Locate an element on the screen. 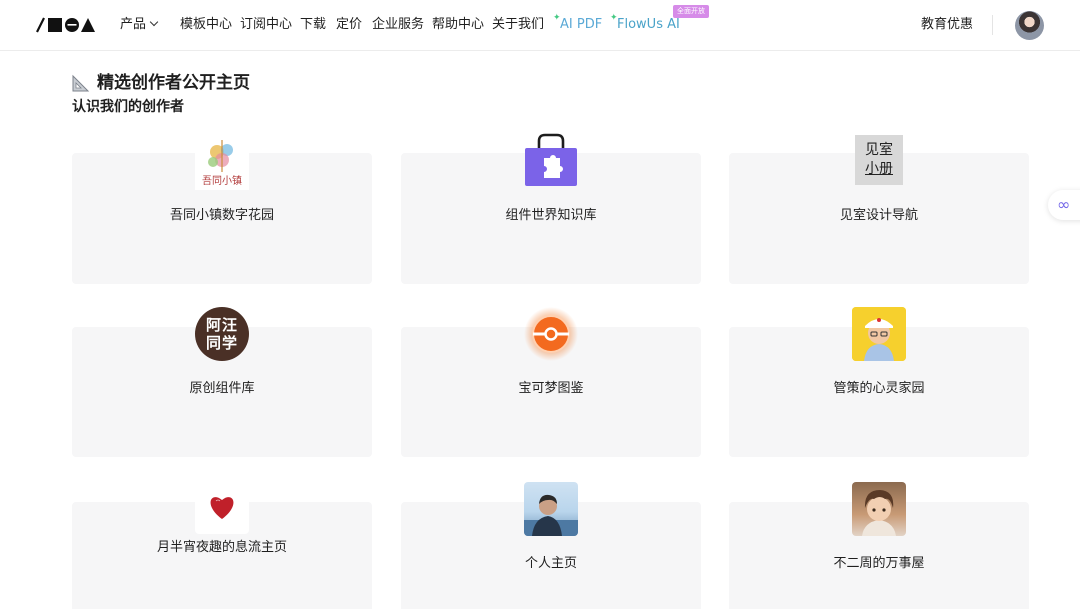  nav-about: 关于我们 is located at coordinates (518, 25).